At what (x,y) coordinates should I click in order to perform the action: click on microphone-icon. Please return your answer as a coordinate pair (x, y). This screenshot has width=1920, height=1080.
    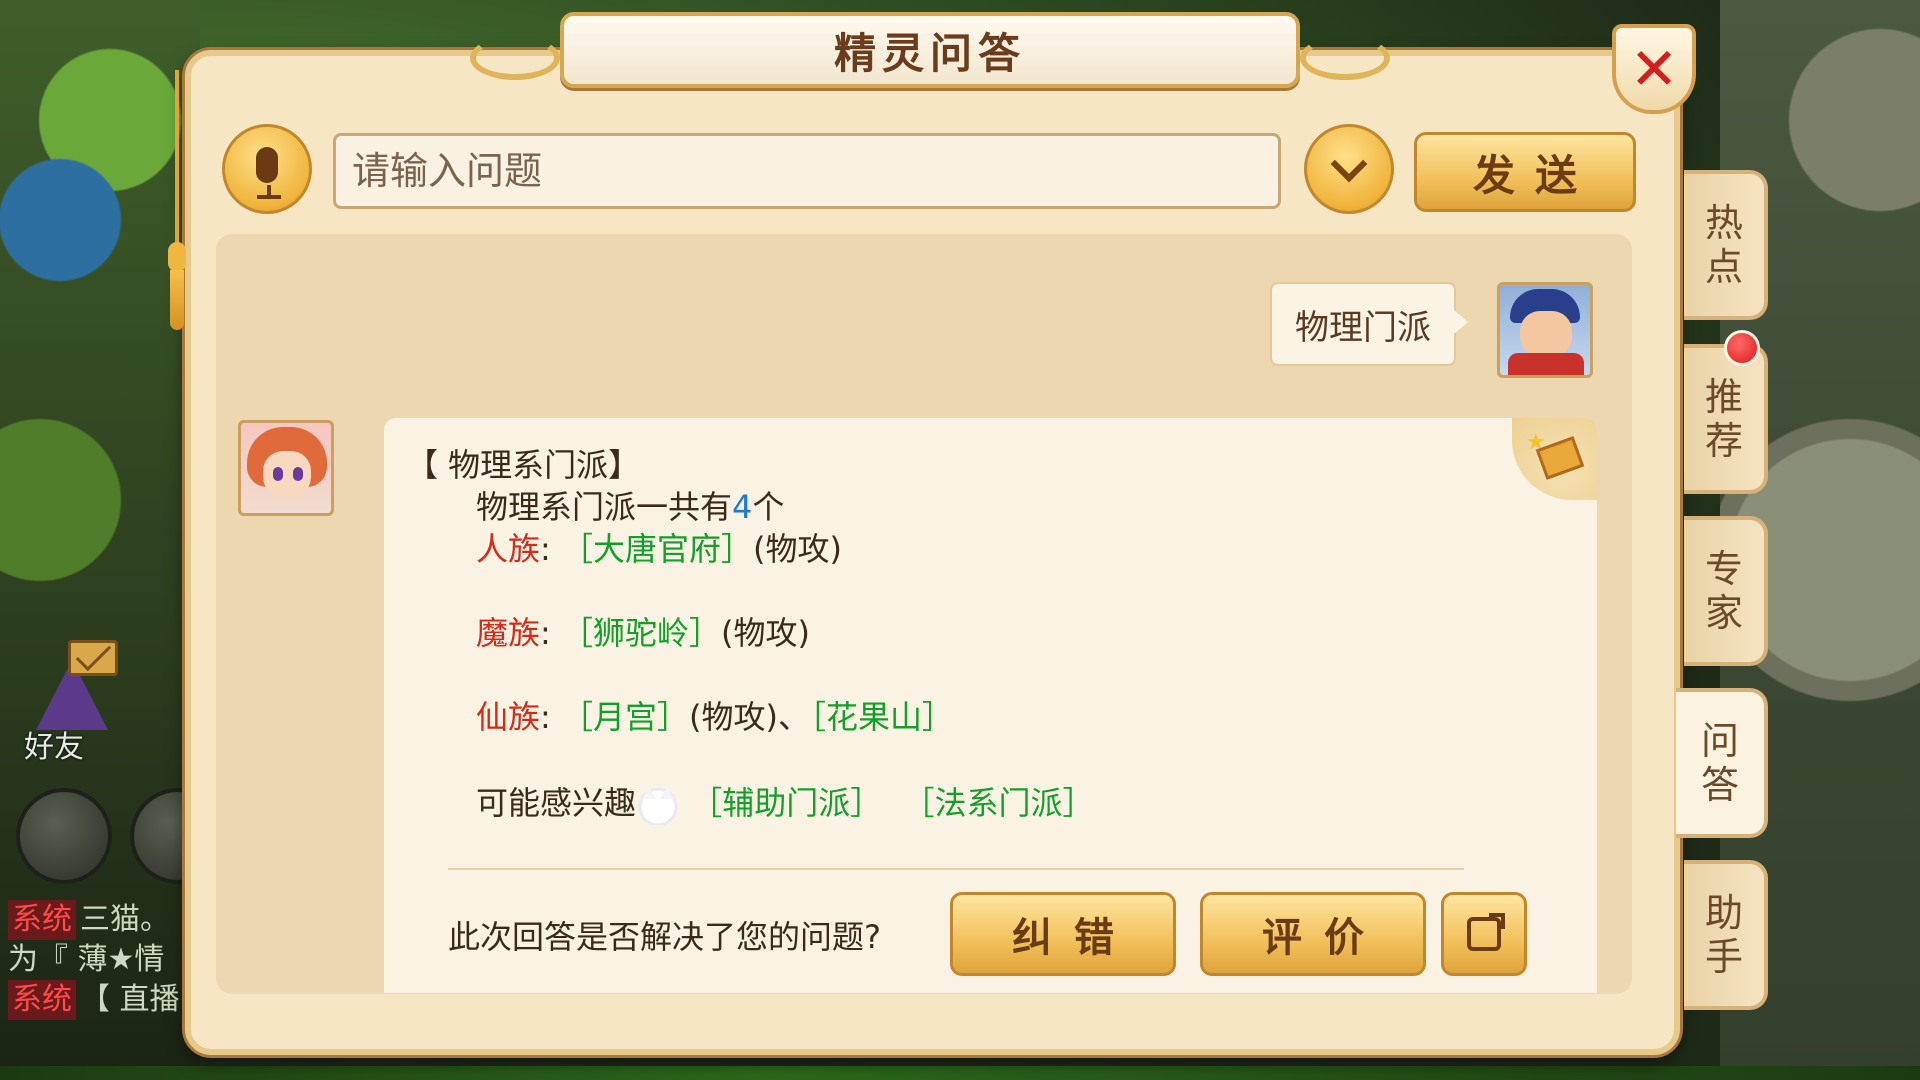
    Looking at the image, I should click on (267, 165).